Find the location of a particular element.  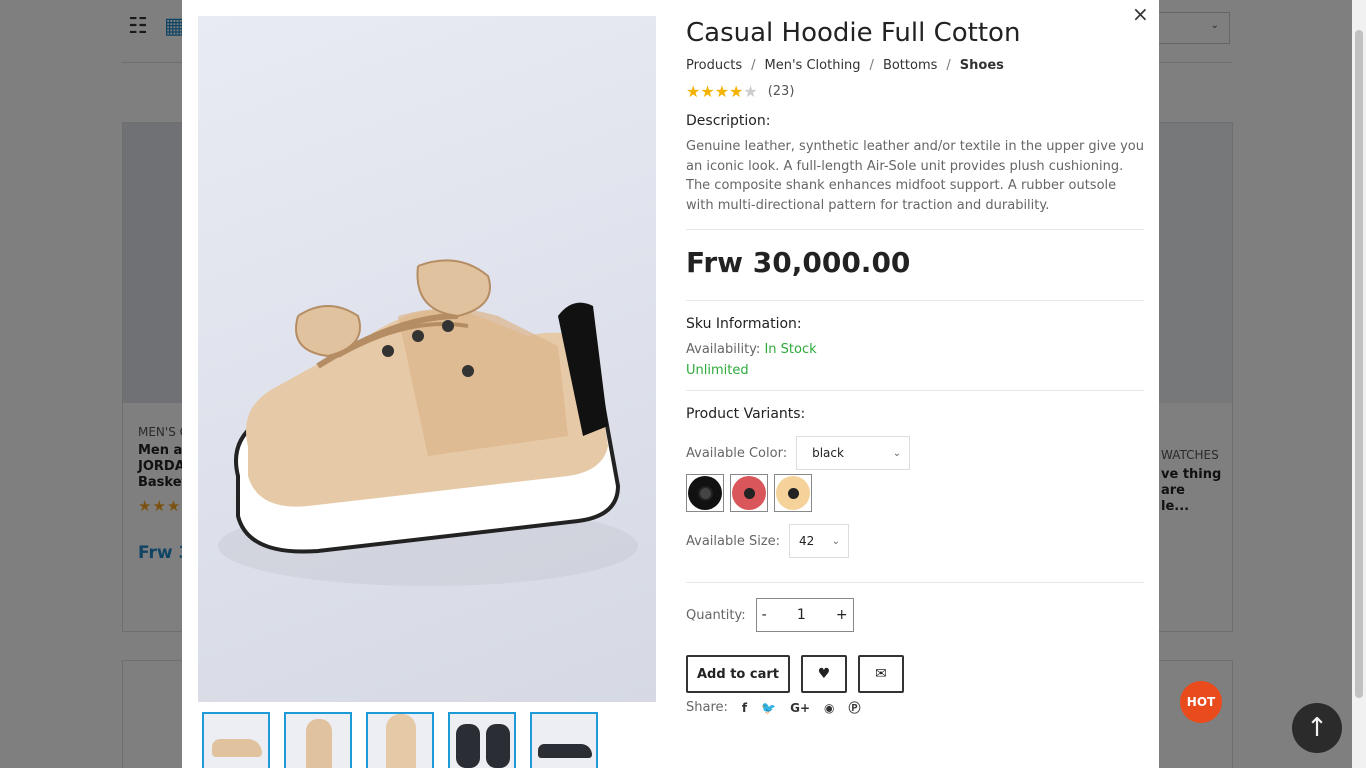

wishlist-button: ♥ is located at coordinates (824, 674).